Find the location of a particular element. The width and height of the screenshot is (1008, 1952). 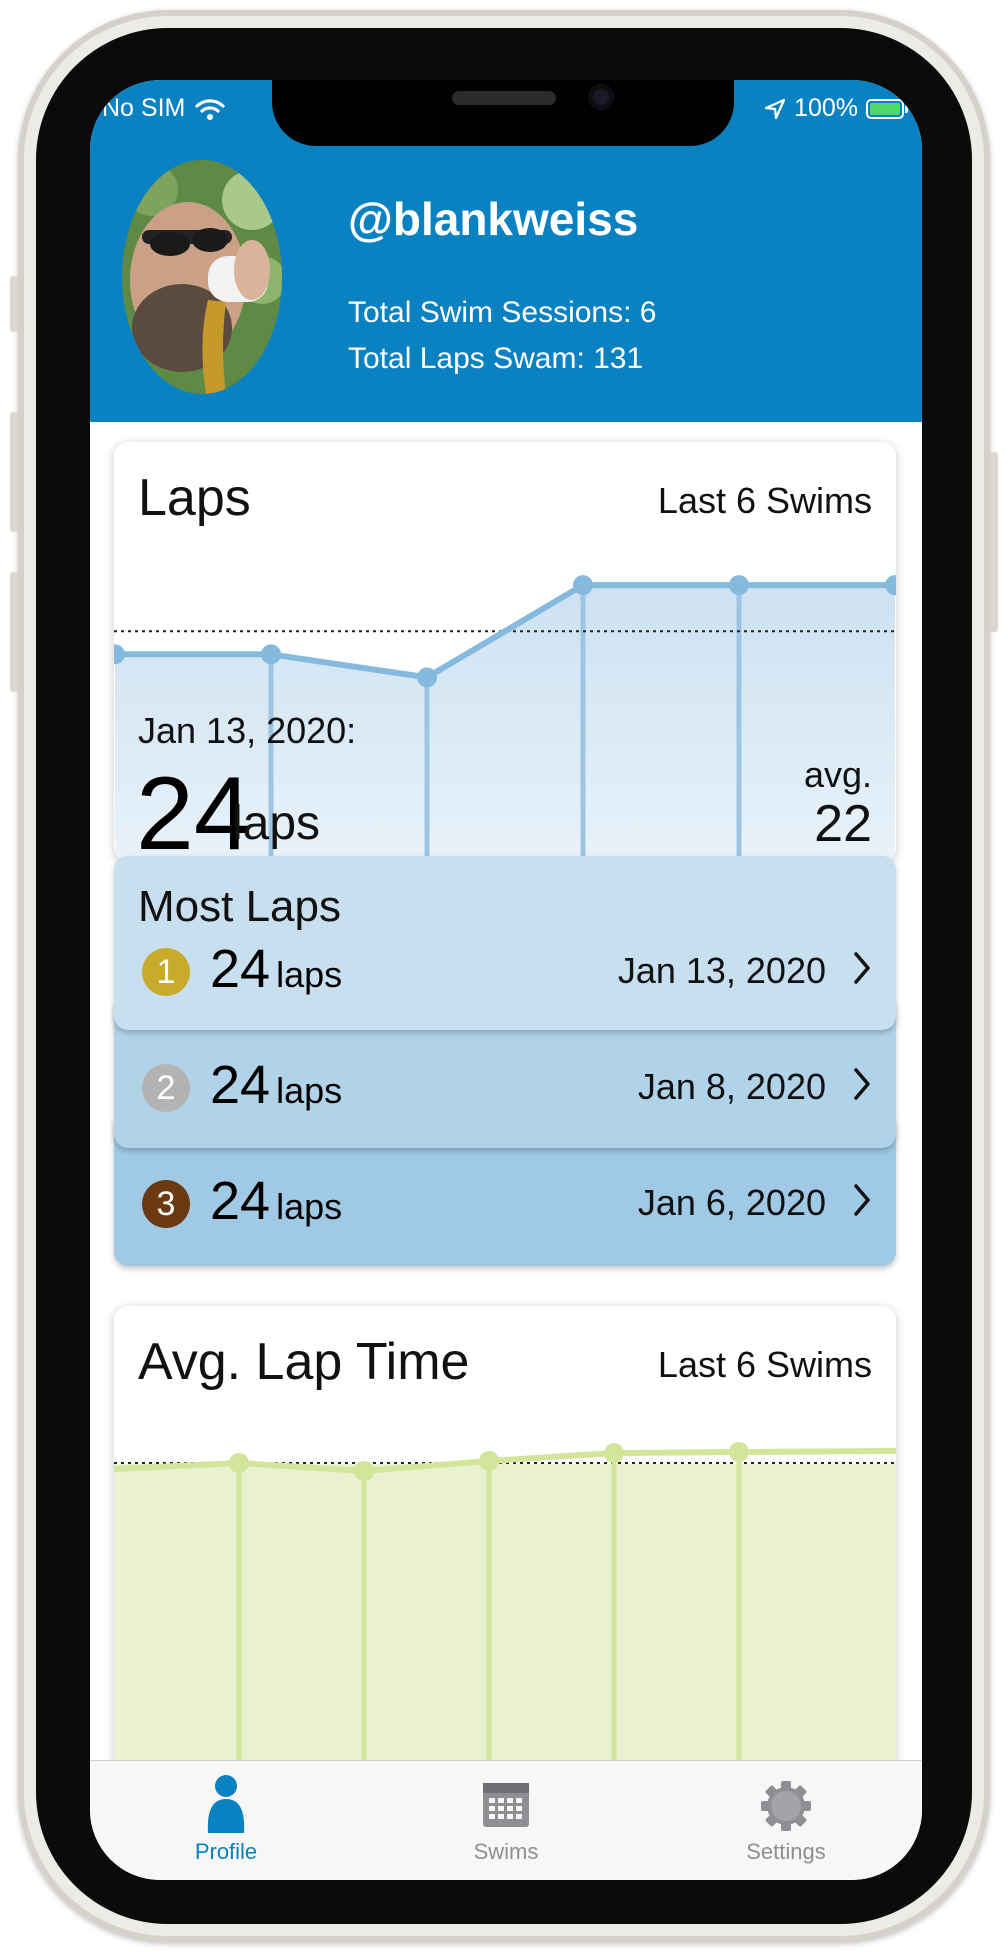

tab-settings-label: Settings is located at coordinates (786, 1851).